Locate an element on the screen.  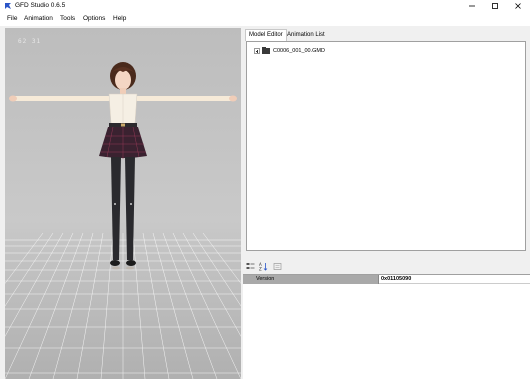
categorized-icon is located at coordinates (250, 266).